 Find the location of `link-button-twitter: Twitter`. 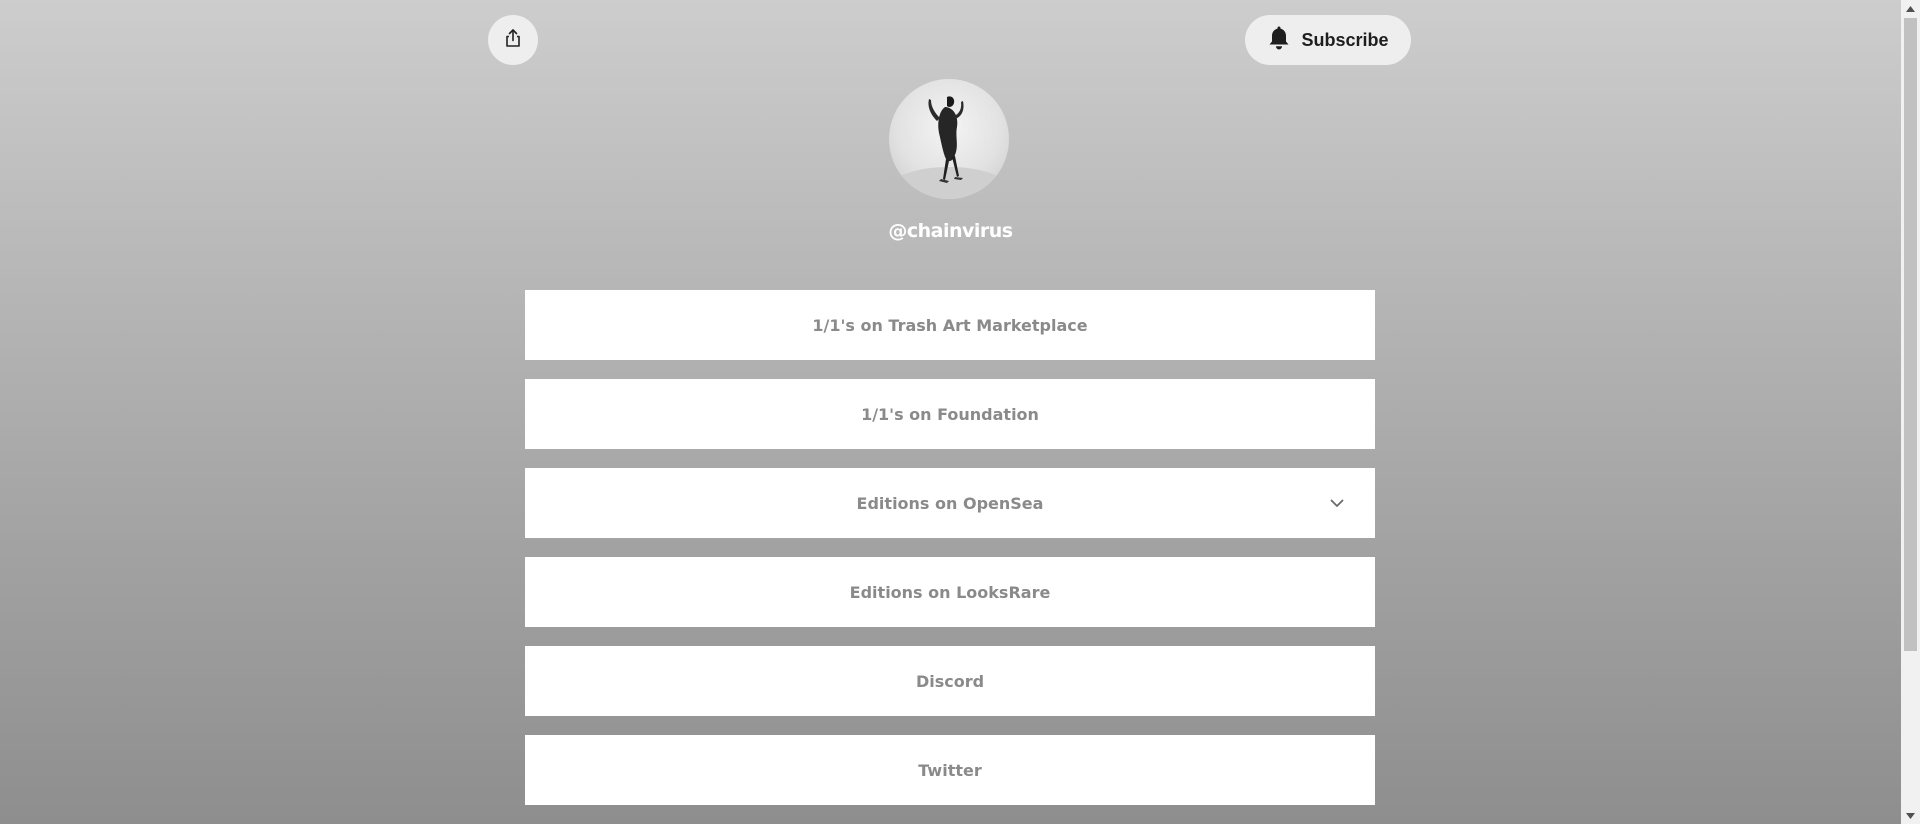

link-button-twitter: Twitter is located at coordinates (950, 770).